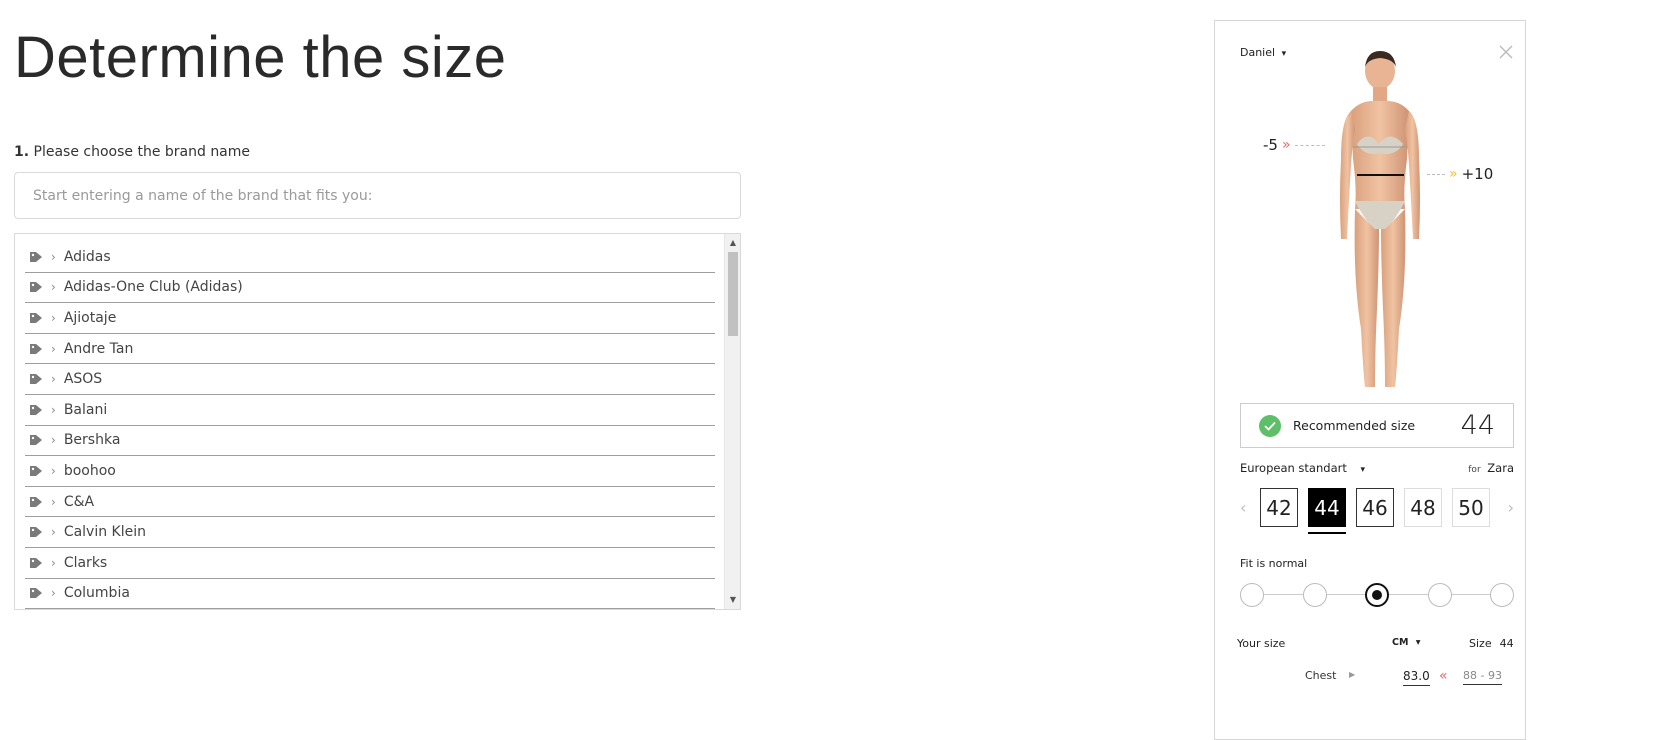 The width and height of the screenshot is (1660, 740). What do you see at coordinates (1279, 507) in the screenshot?
I see `size-option-42: 42` at bounding box center [1279, 507].